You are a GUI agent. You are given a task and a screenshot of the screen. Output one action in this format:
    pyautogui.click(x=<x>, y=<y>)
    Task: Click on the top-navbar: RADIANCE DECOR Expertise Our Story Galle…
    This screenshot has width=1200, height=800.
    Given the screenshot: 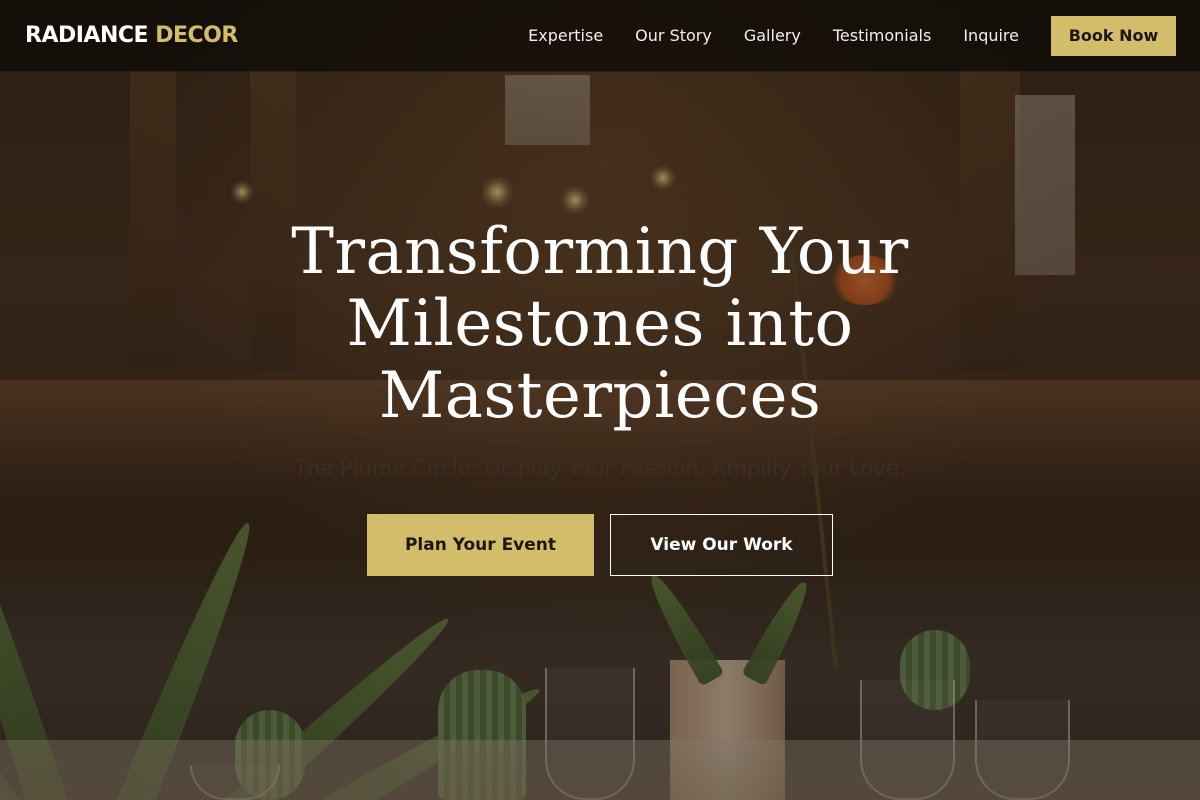 What is the action you would take?
    pyautogui.click(x=600, y=36)
    